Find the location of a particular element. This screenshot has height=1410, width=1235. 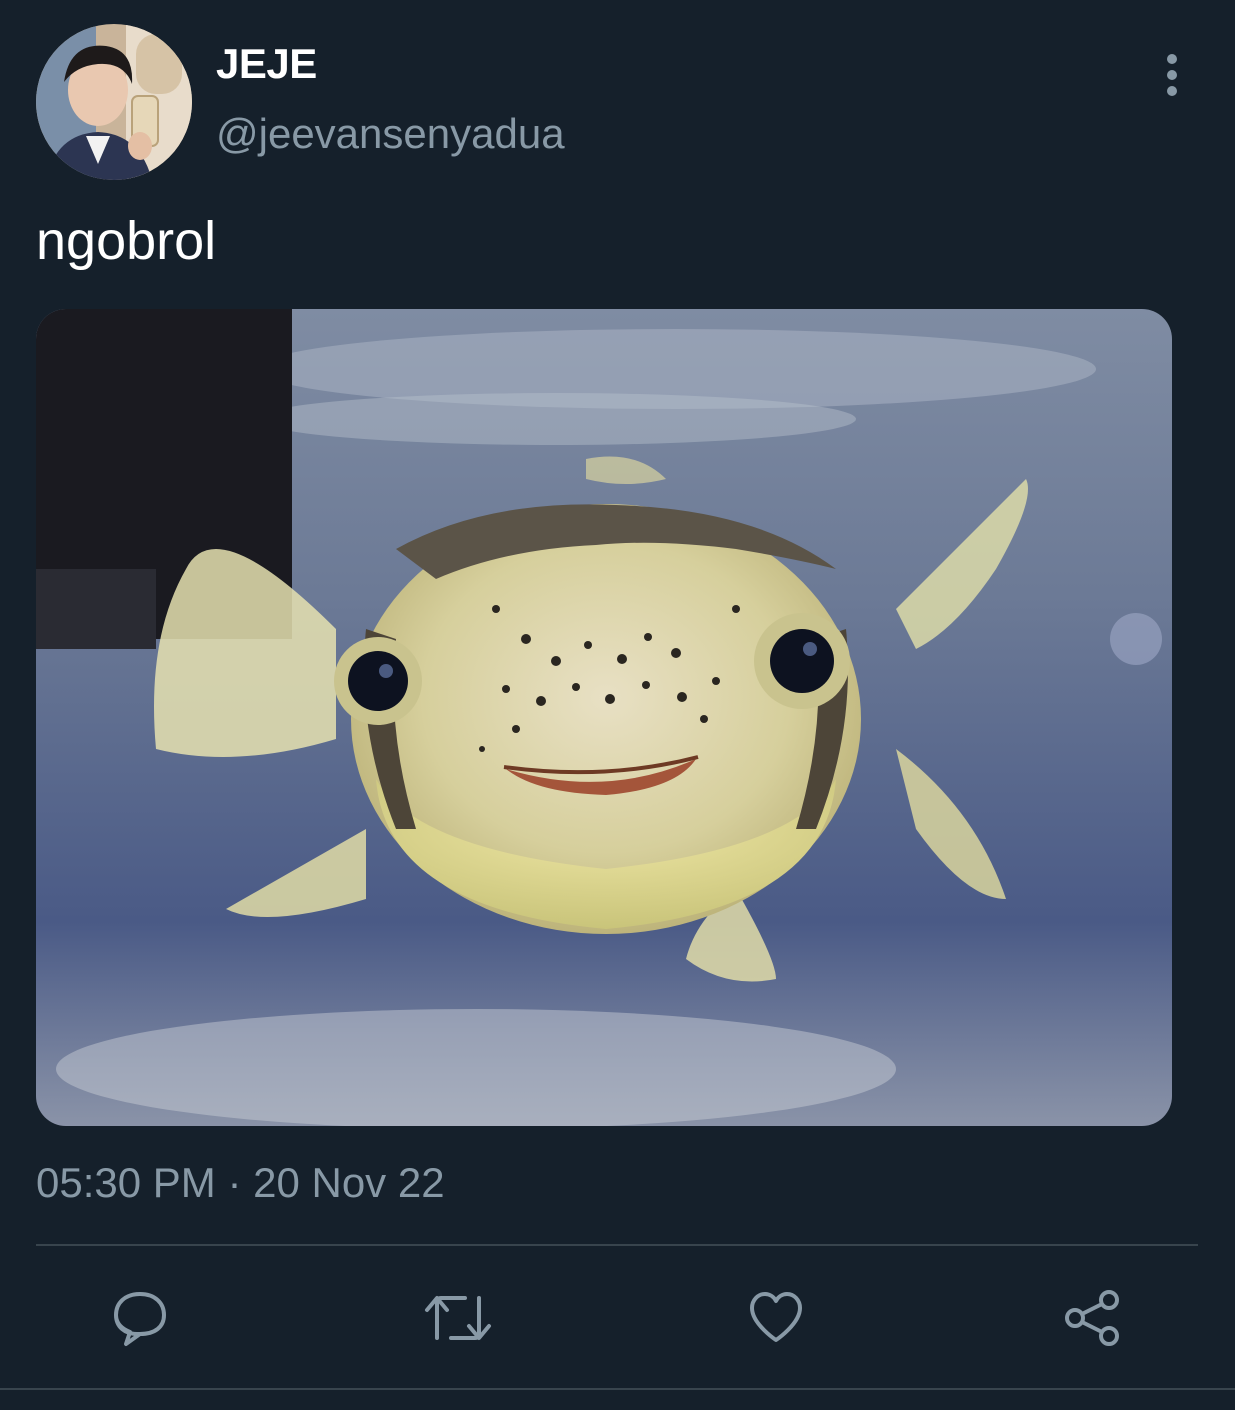

tweet-text: ngobrol is located at coordinates (126, 241).